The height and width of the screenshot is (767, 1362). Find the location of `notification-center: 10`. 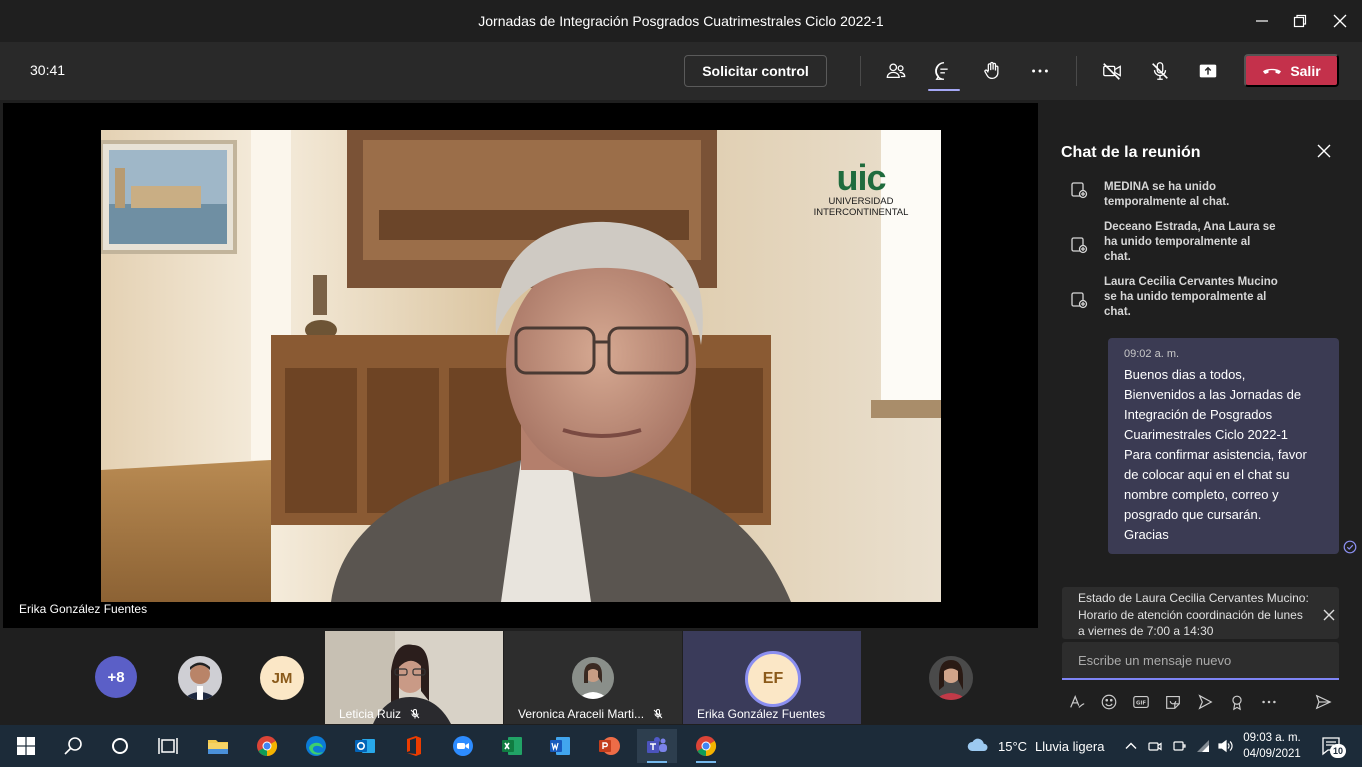

notification-center: 10 is located at coordinates (1333, 746).